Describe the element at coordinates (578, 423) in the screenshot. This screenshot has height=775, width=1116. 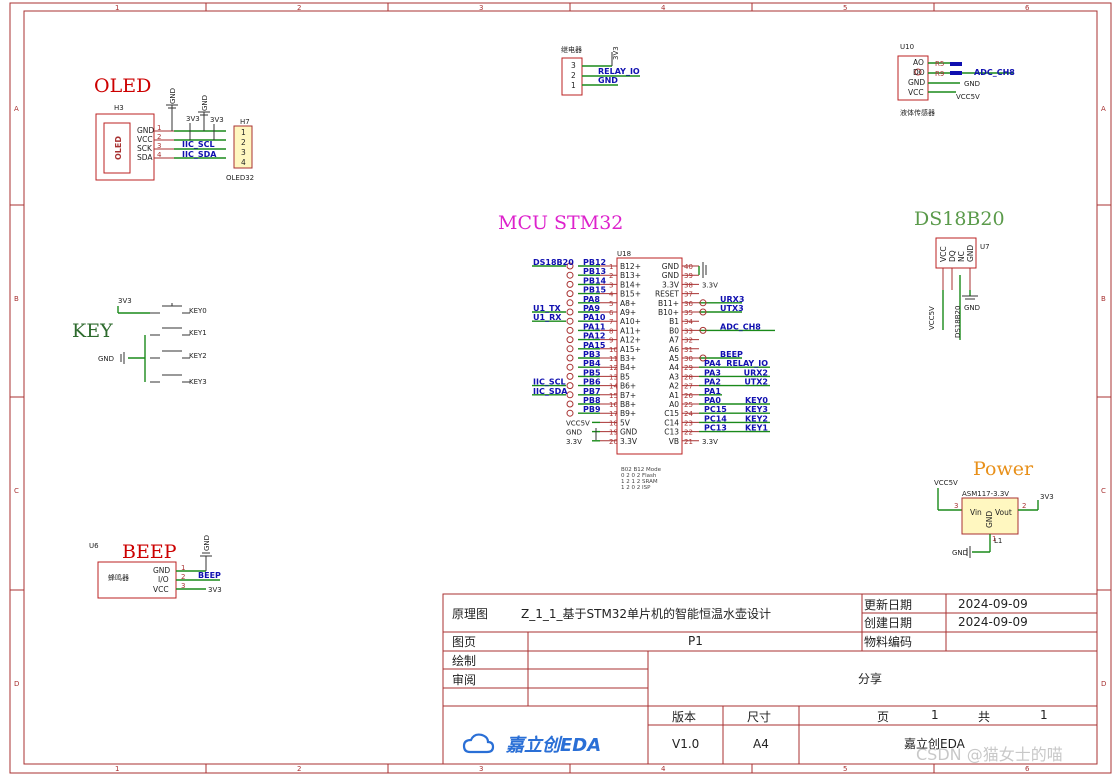
I see `mcu-left-power: VCC5V` at that location.